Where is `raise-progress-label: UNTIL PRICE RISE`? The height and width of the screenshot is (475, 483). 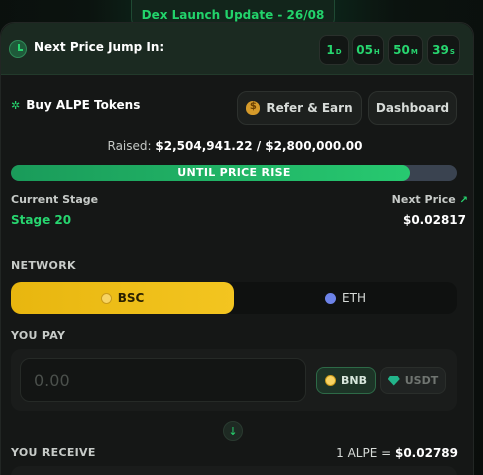 raise-progress-label: UNTIL PRICE RISE is located at coordinates (234, 172).